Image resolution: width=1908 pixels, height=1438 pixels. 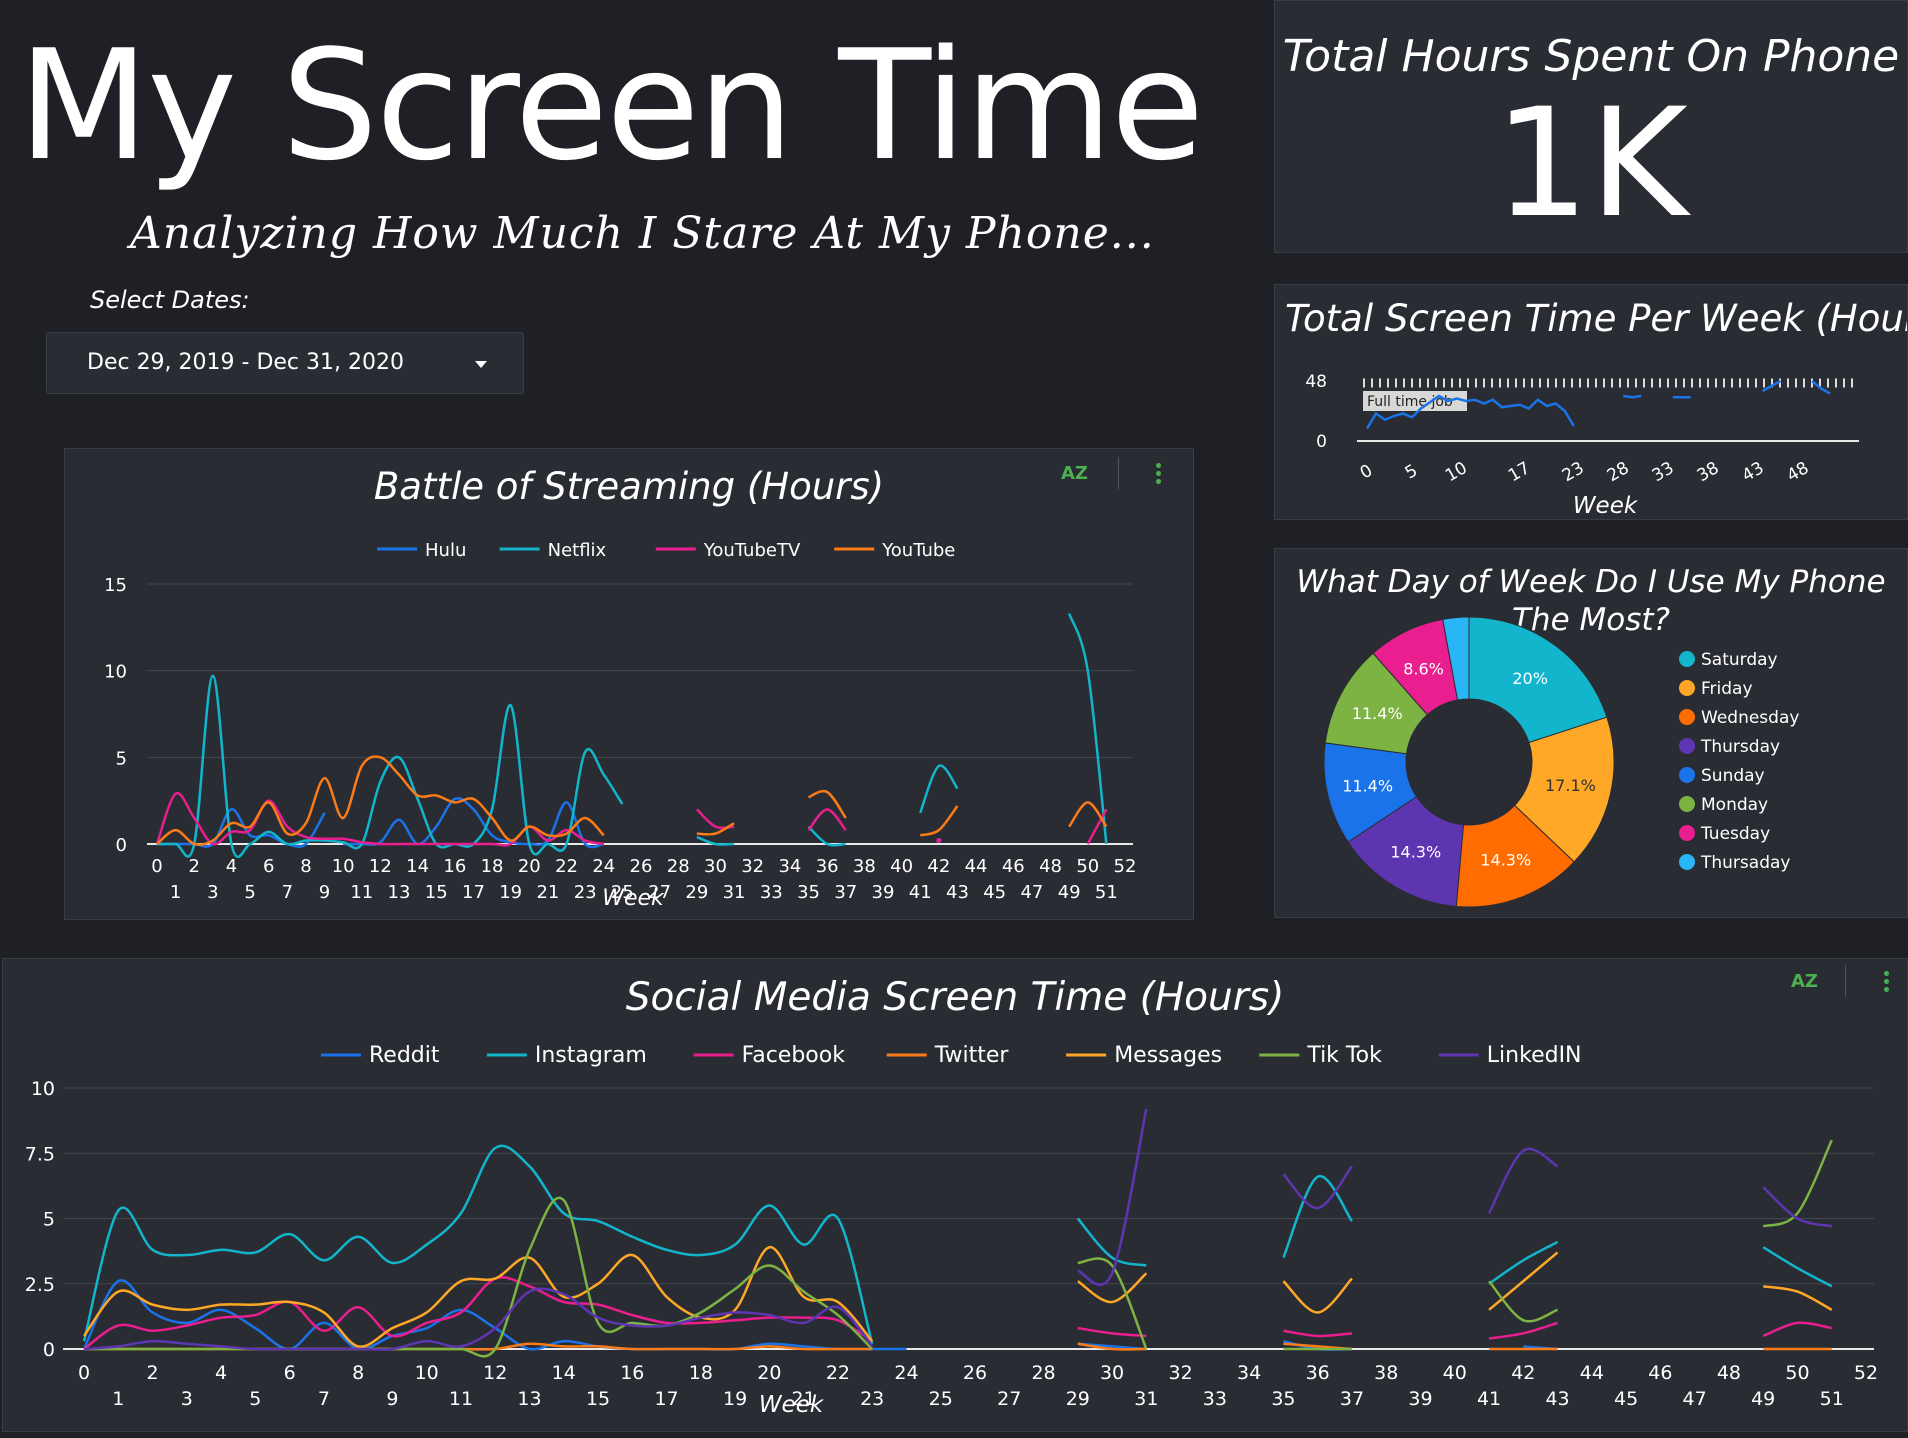 I want to click on x-tick-label: 11, so click(x=461, y=1399).